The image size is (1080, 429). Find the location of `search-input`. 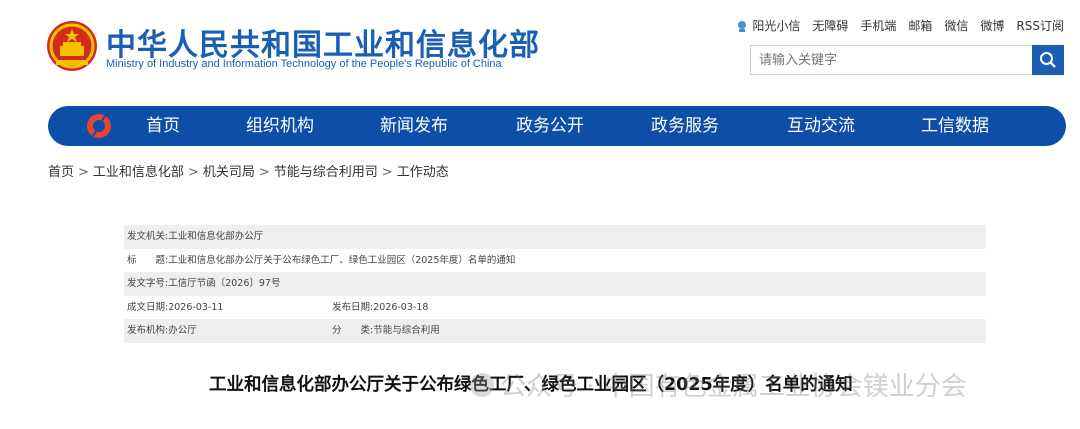

search-input is located at coordinates (894, 60).